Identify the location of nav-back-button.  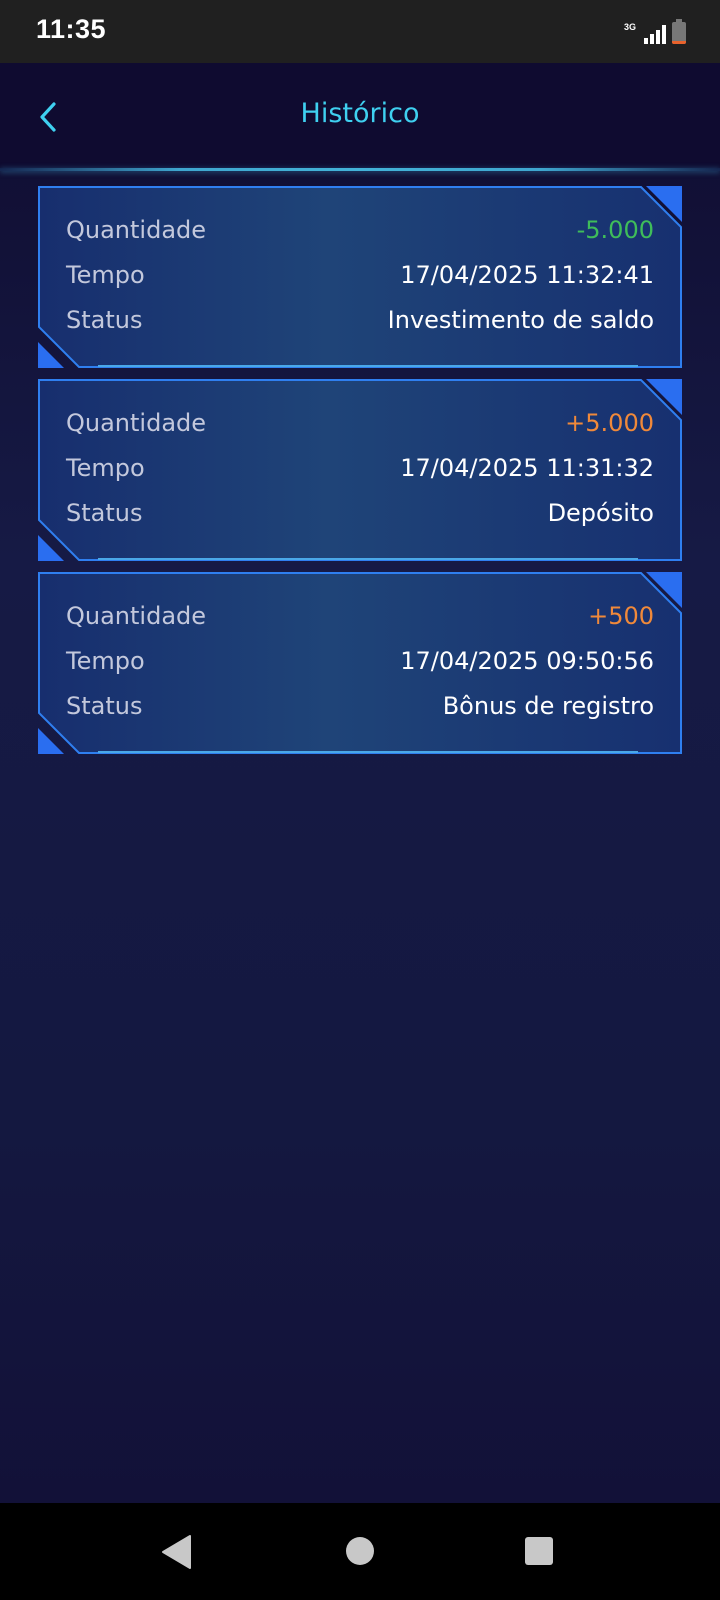
(177, 1554).